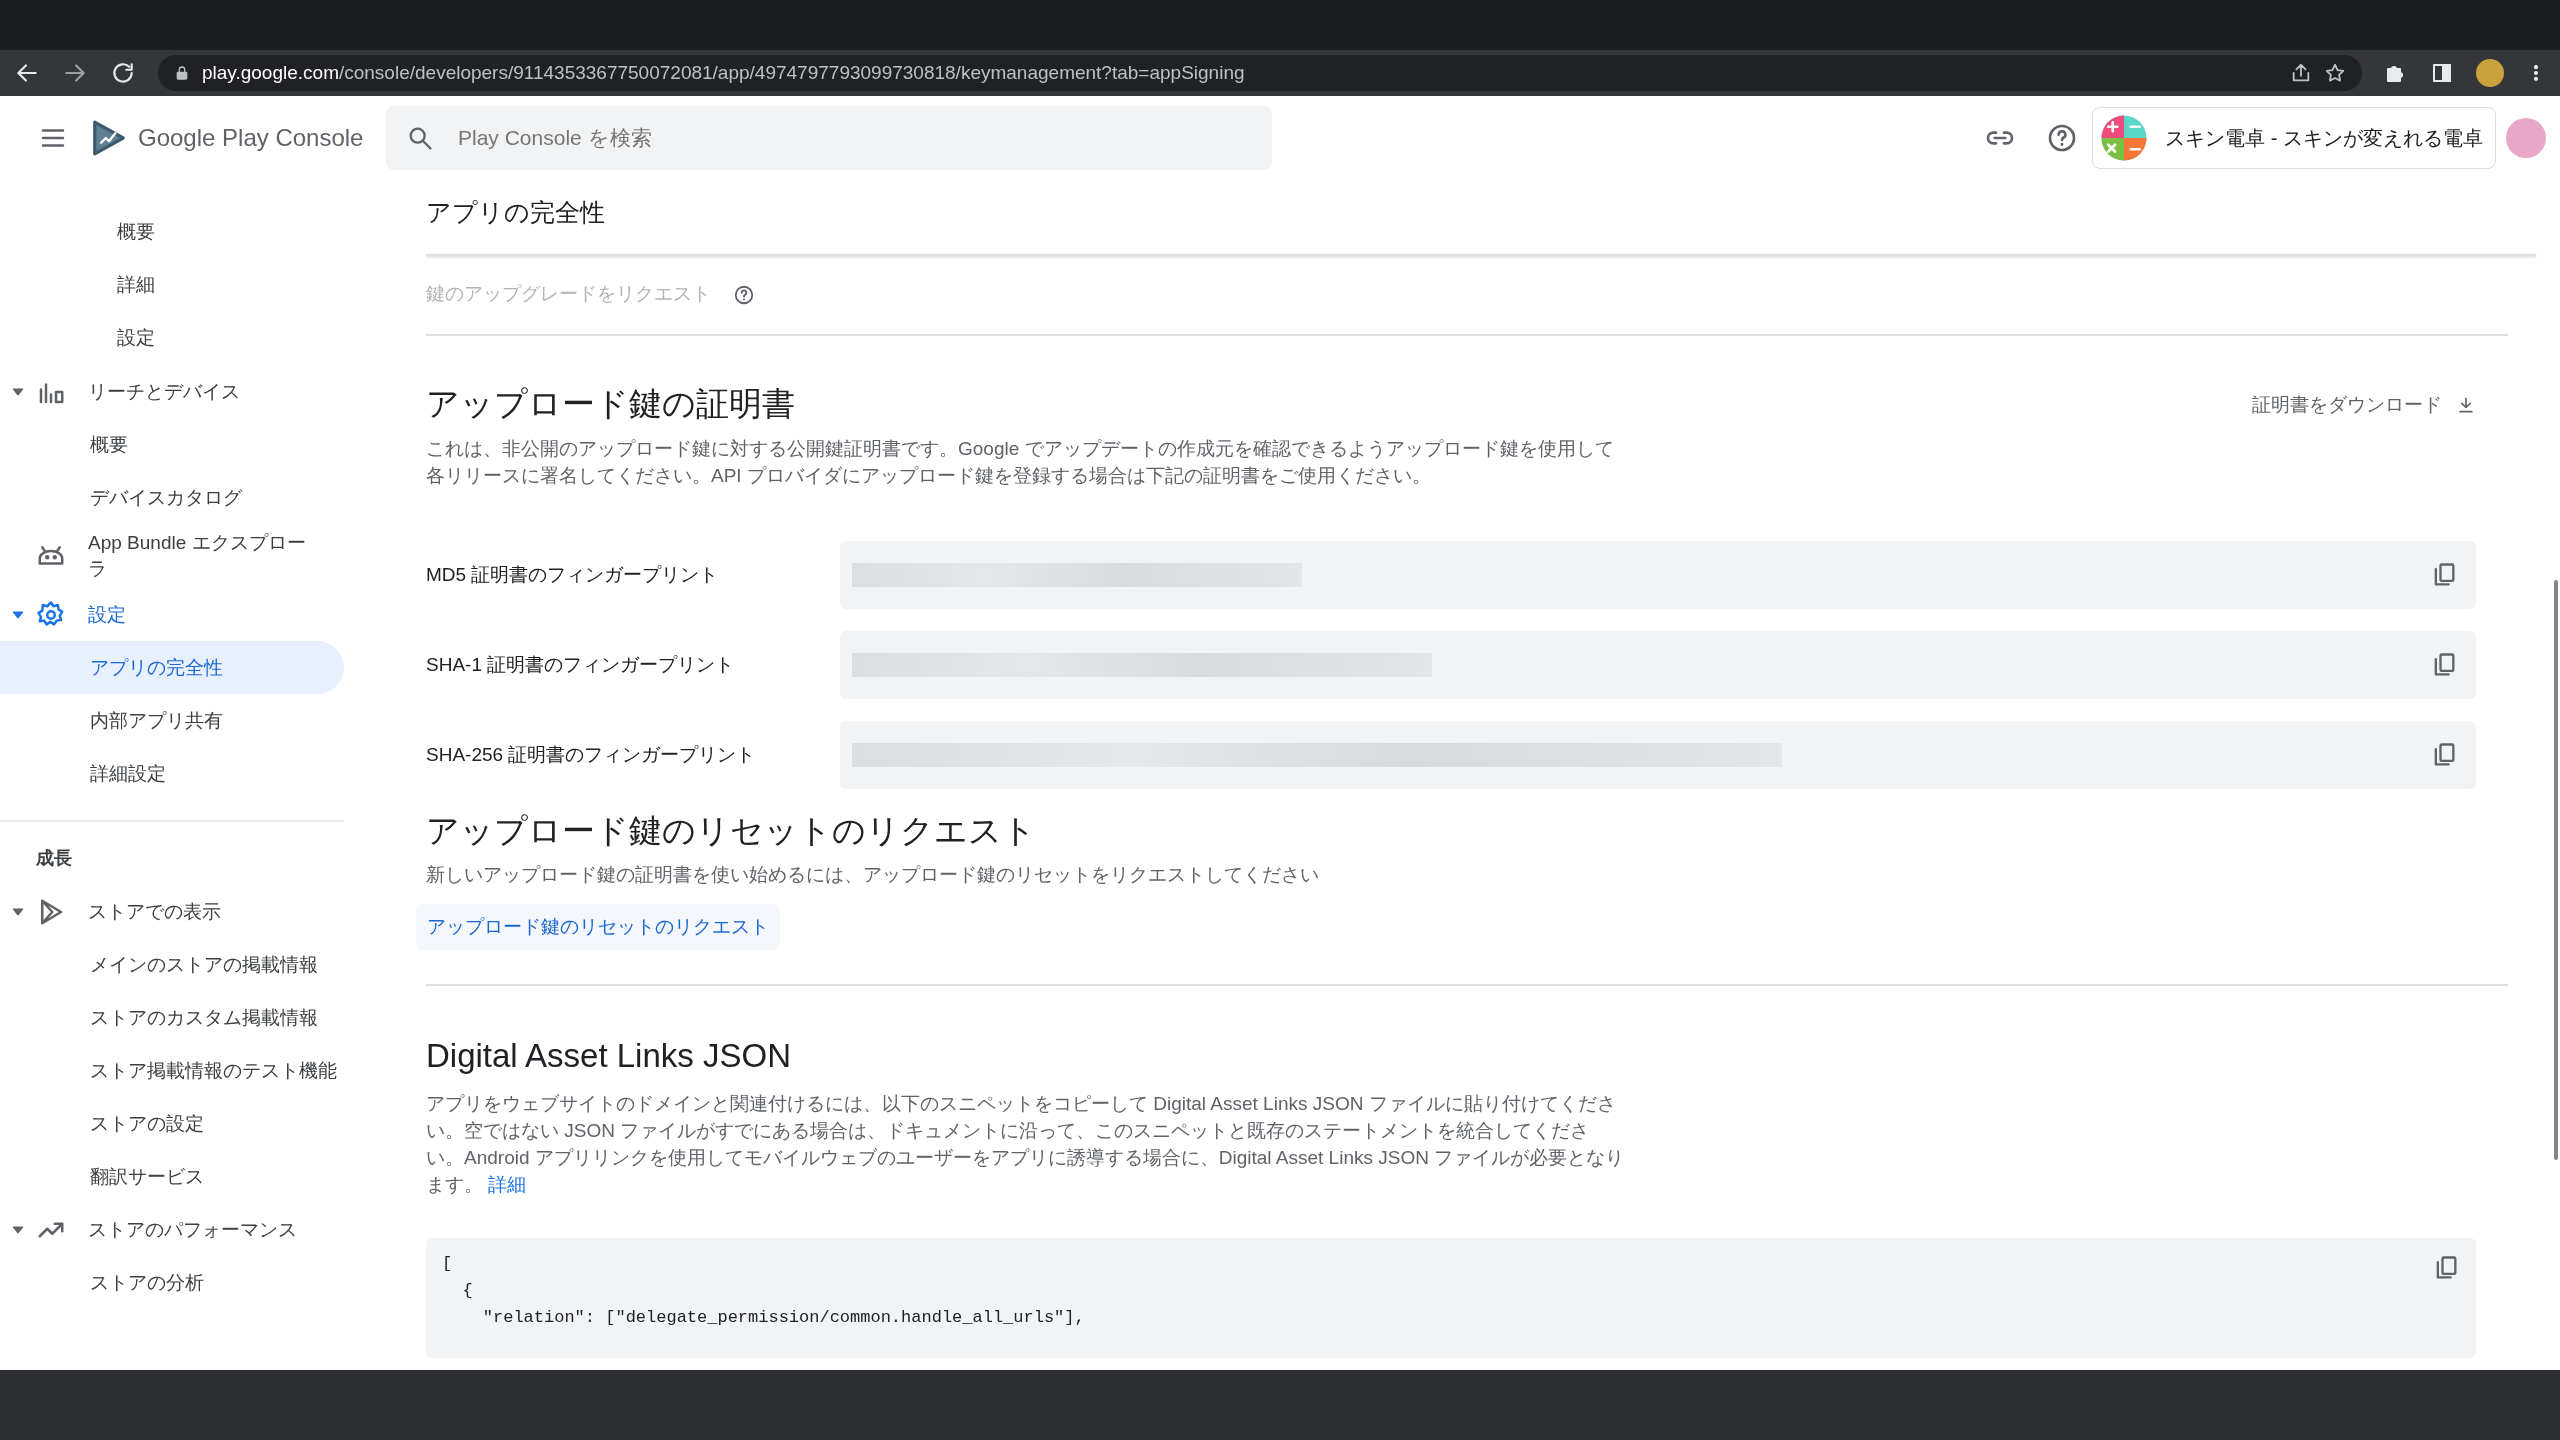  I want to click on nav-item: ストアのカスタム掲載情報, so click(172, 1017).